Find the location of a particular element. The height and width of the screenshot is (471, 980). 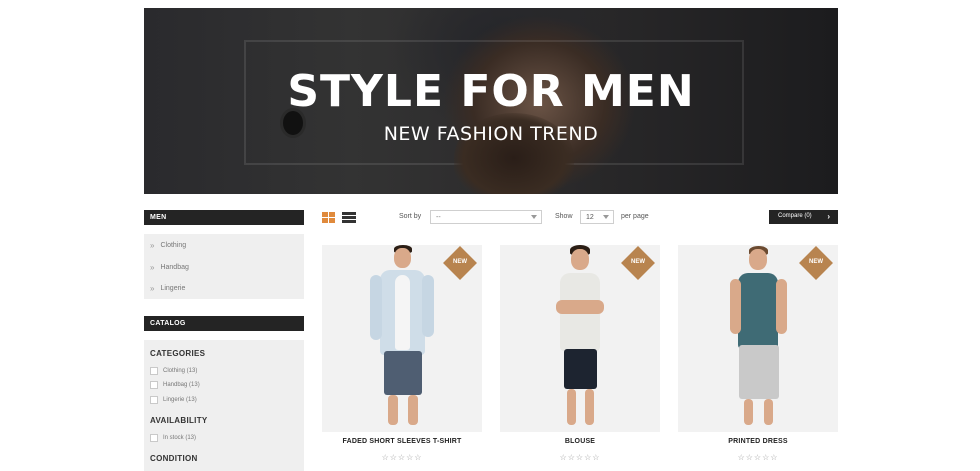

grid-view-icon is located at coordinates (328, 217).